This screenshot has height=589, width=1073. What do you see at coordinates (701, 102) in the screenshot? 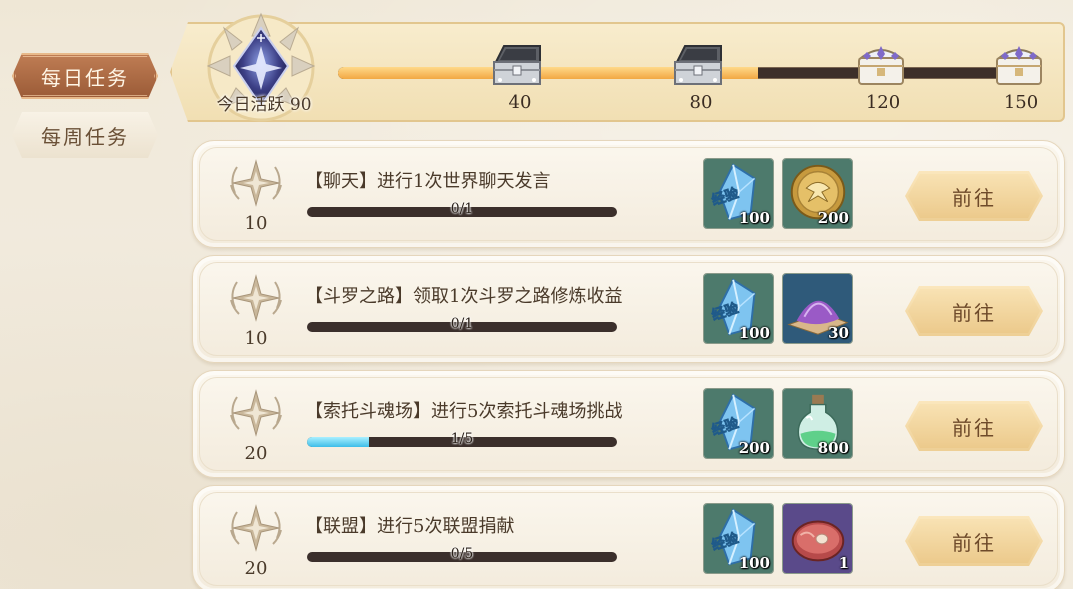
I see `milestone-label: 80` at bounding box center [701, 102].